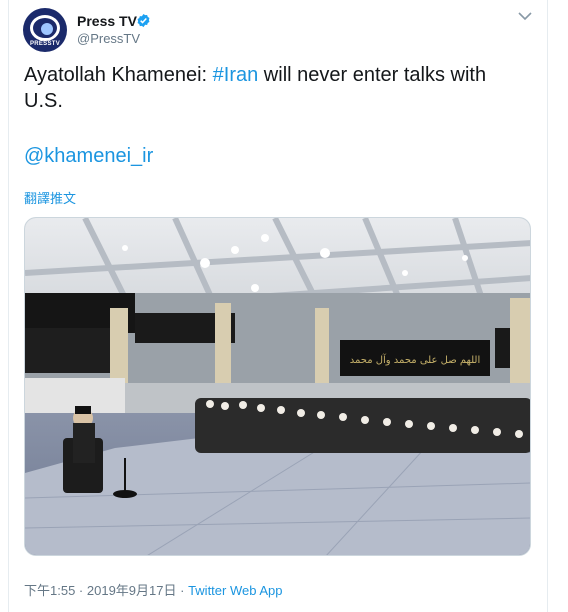  I want to click on mention-link: @khamenei_ir, so click(88, 156).